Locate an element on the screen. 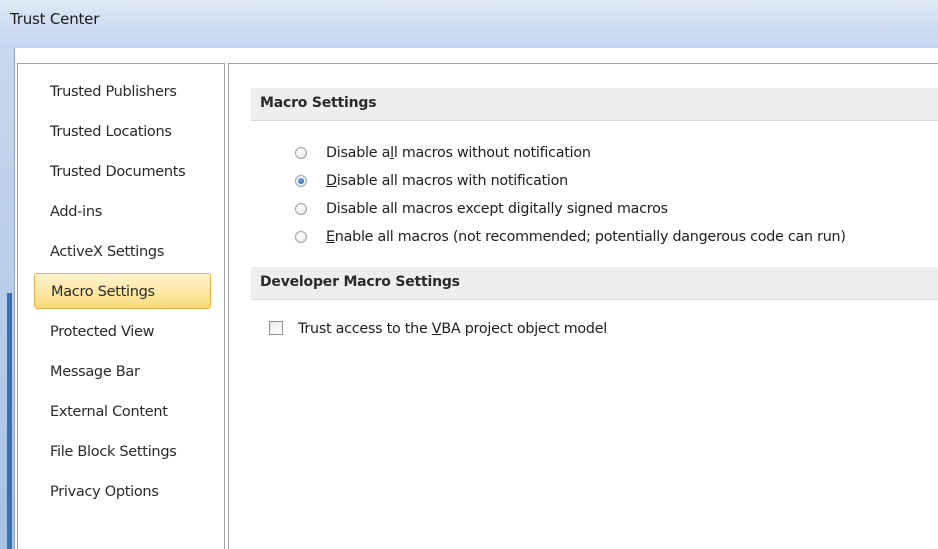 The height and width of the screenshot is (549, 938). sidebar-item-trusted-documents: Trusted Documents is located at coordinates (122, 172).